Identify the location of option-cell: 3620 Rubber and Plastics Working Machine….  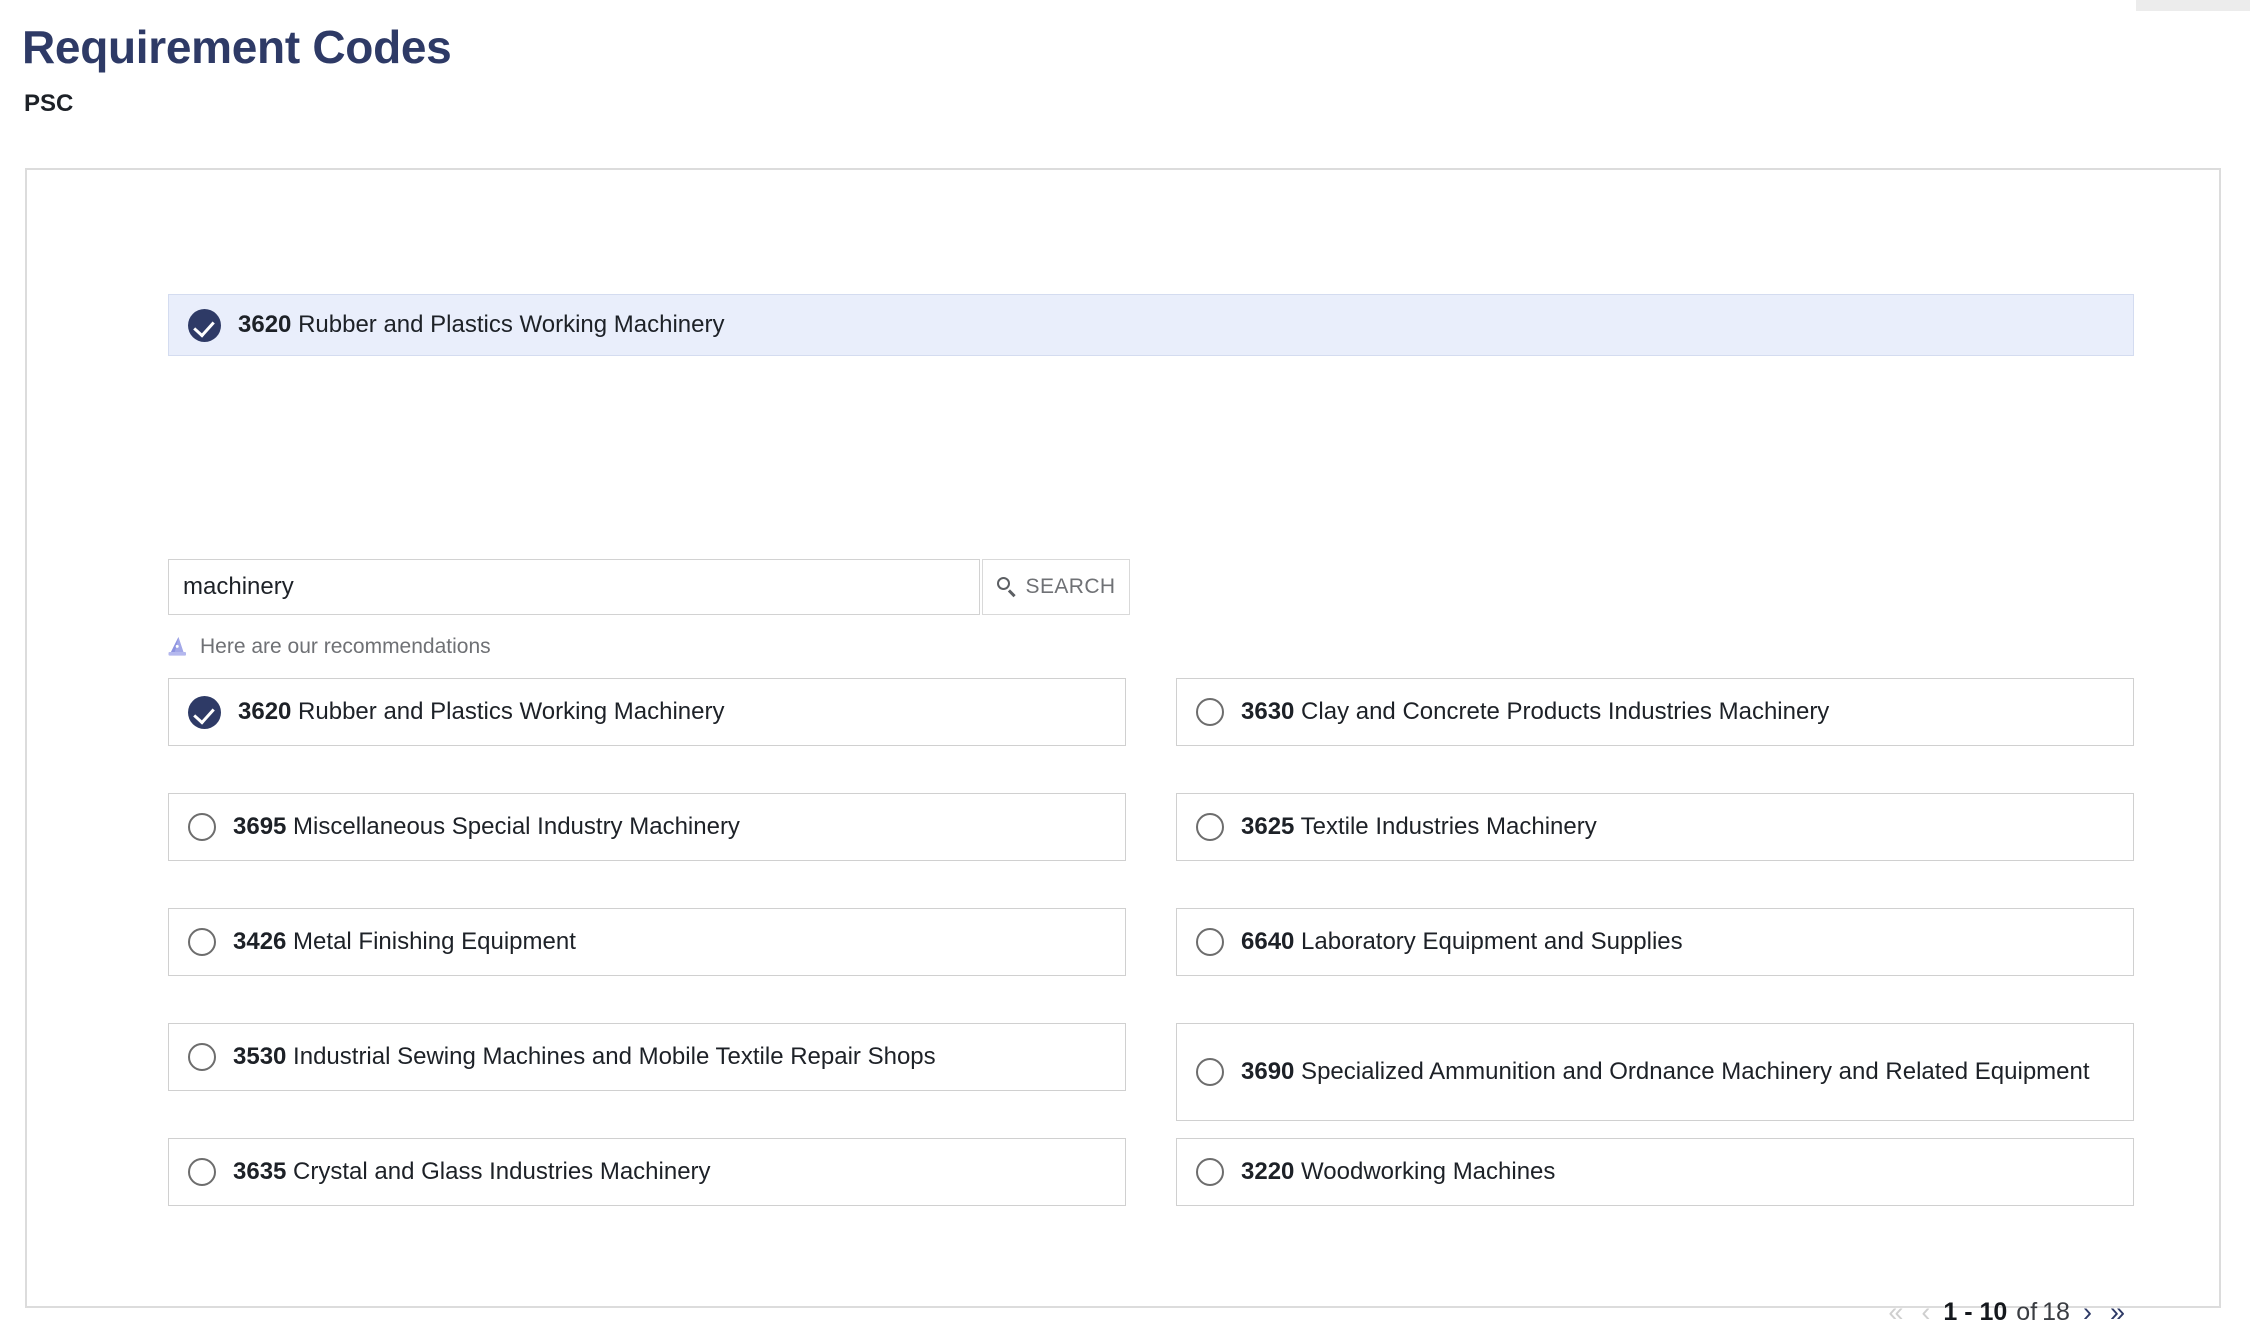
(647, 735).